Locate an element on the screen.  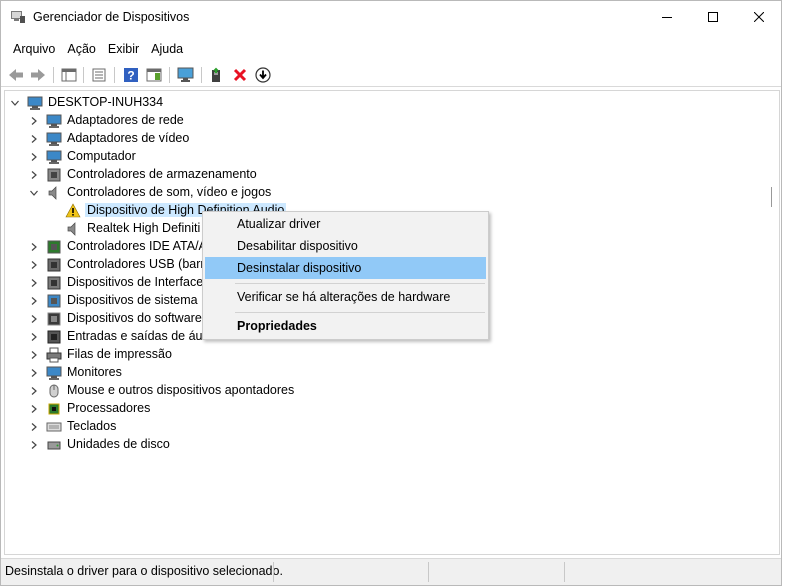
enable-device-button is located at coordinates (263, 75).